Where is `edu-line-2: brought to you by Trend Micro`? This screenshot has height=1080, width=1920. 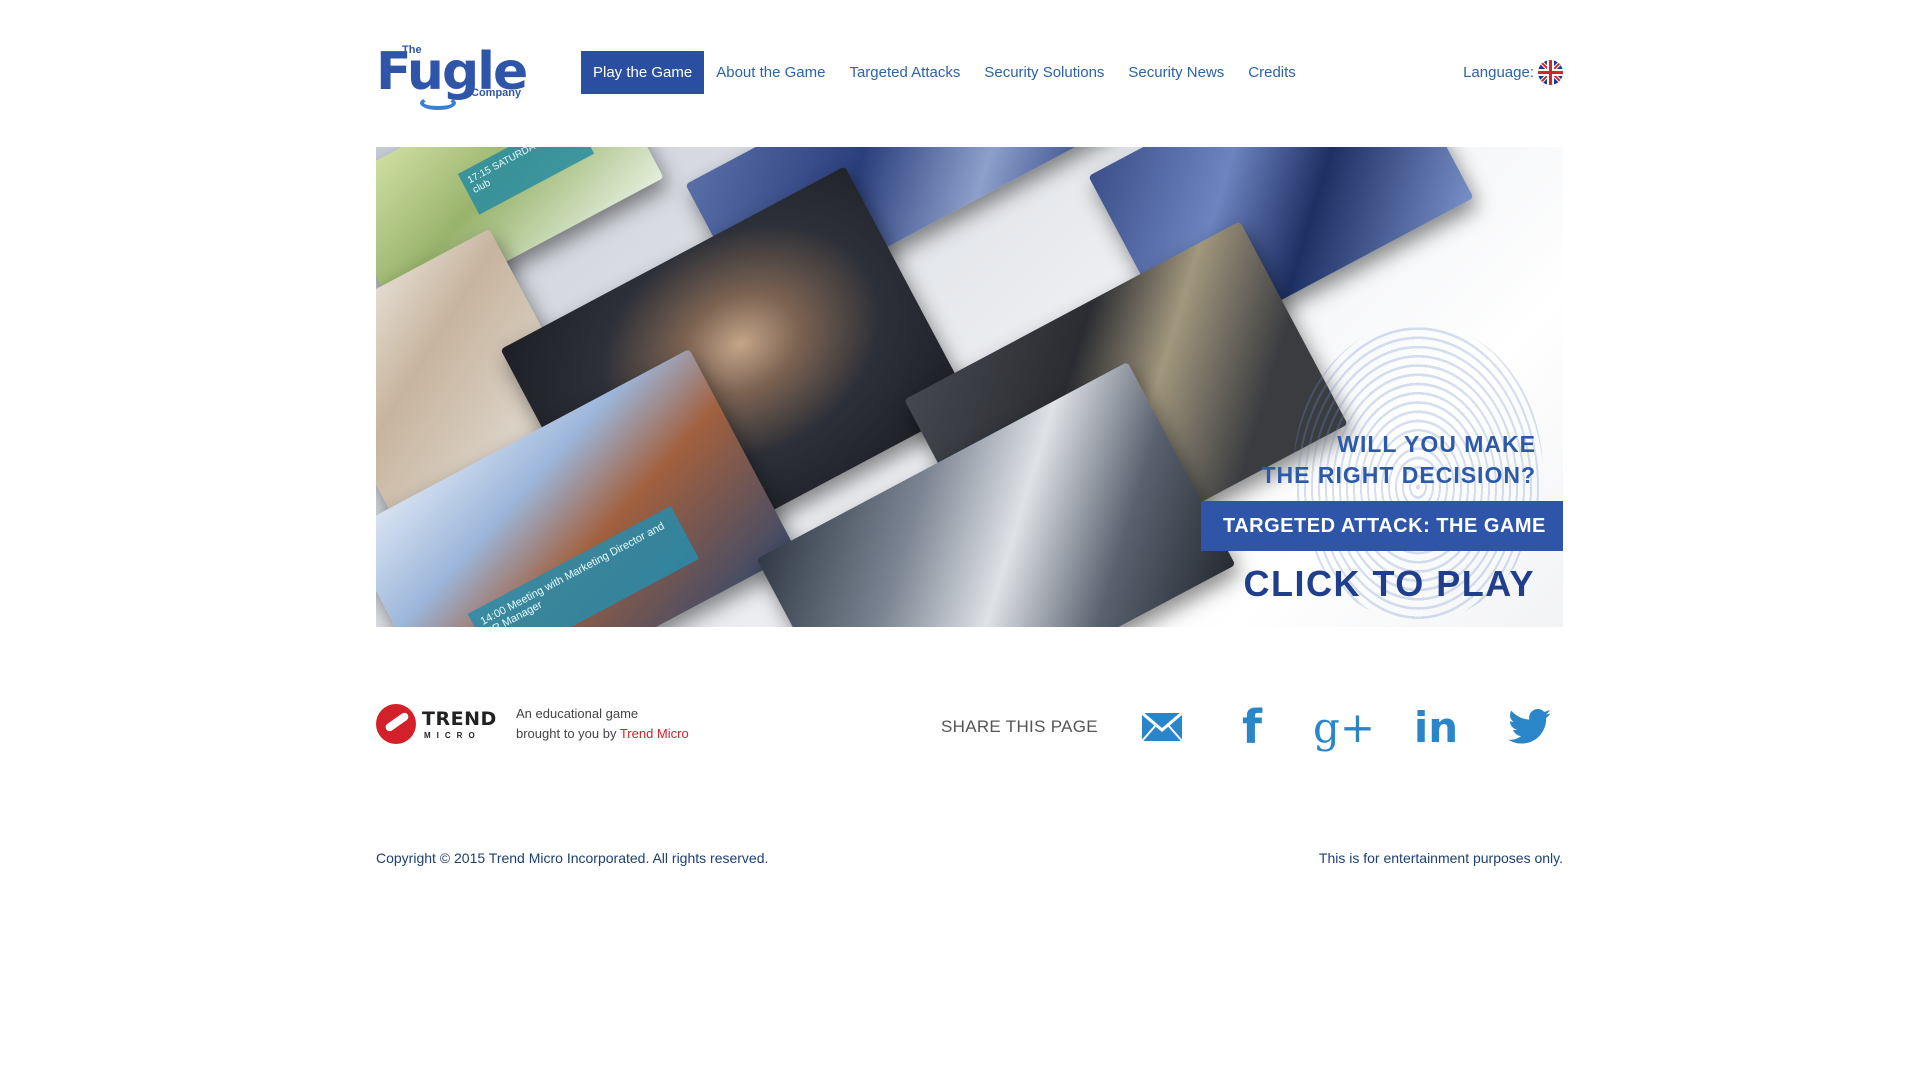
edu-line-2: brought to you by Trend Micro is located at coordinates (602, 734).